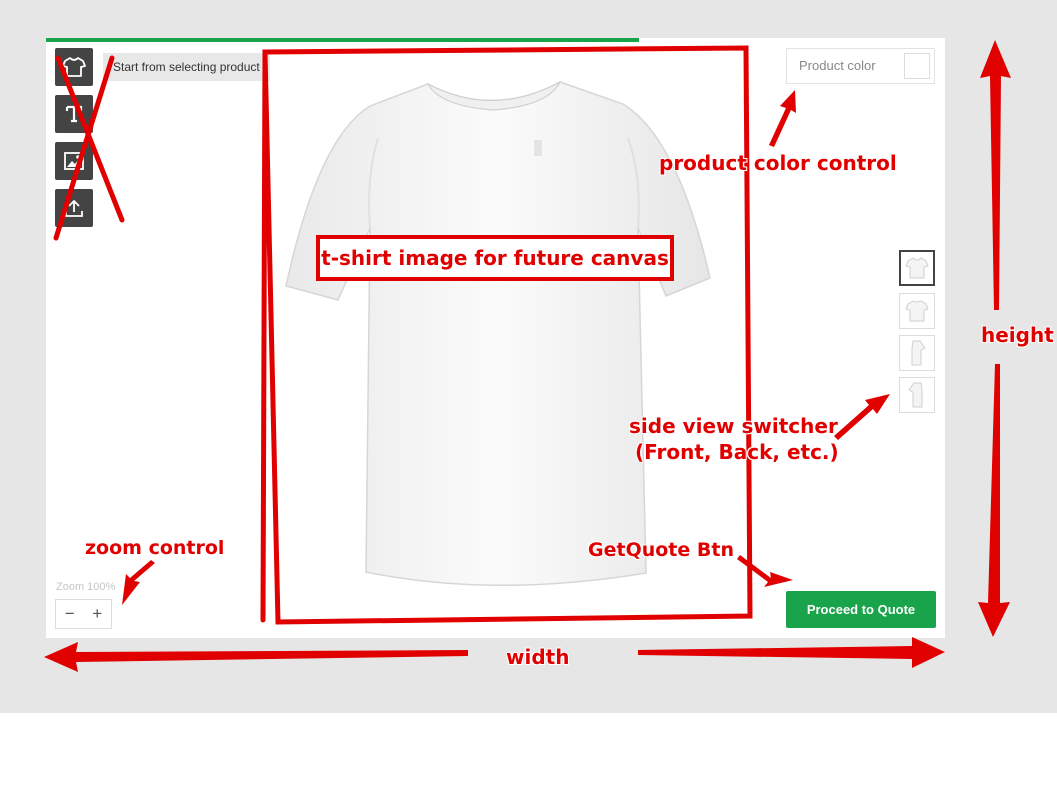 This screenshot has height=811, width=1057. I want to click on getquote-annotation-label: GetQuote Btn, so click(661, 550).